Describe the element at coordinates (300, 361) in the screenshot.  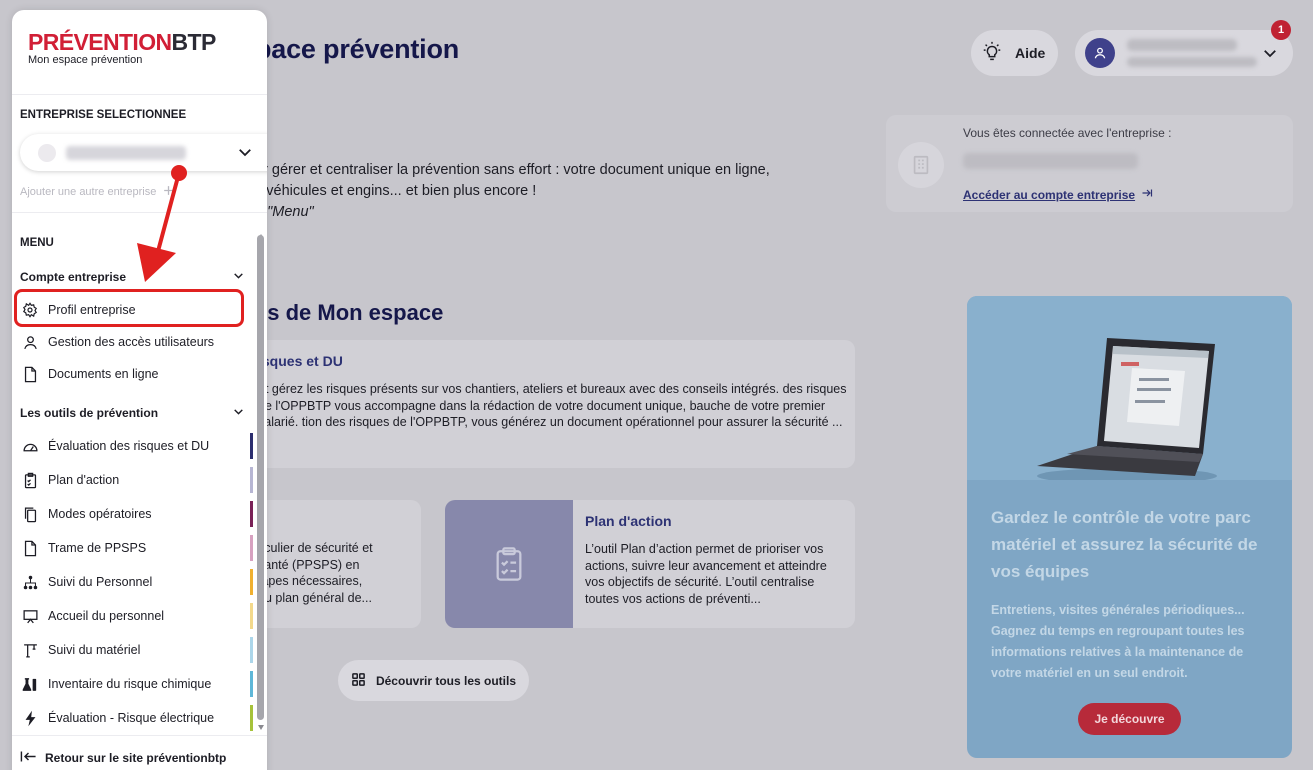
I see `tool-card-title: isques et DU` at that location.